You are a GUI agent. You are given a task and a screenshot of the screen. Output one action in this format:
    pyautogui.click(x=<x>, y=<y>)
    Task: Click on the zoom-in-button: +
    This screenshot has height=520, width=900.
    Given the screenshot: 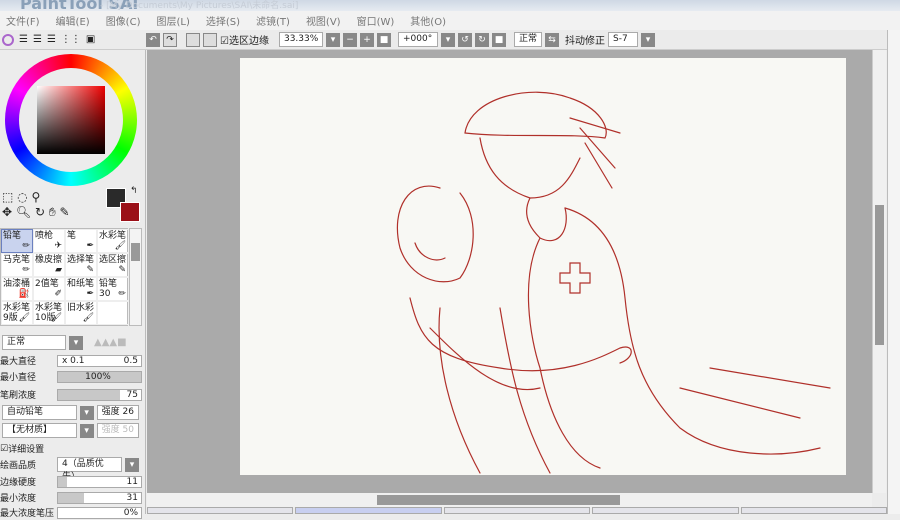 What is the action you would take?
    pyautogui.click(x=366, y=39)
    